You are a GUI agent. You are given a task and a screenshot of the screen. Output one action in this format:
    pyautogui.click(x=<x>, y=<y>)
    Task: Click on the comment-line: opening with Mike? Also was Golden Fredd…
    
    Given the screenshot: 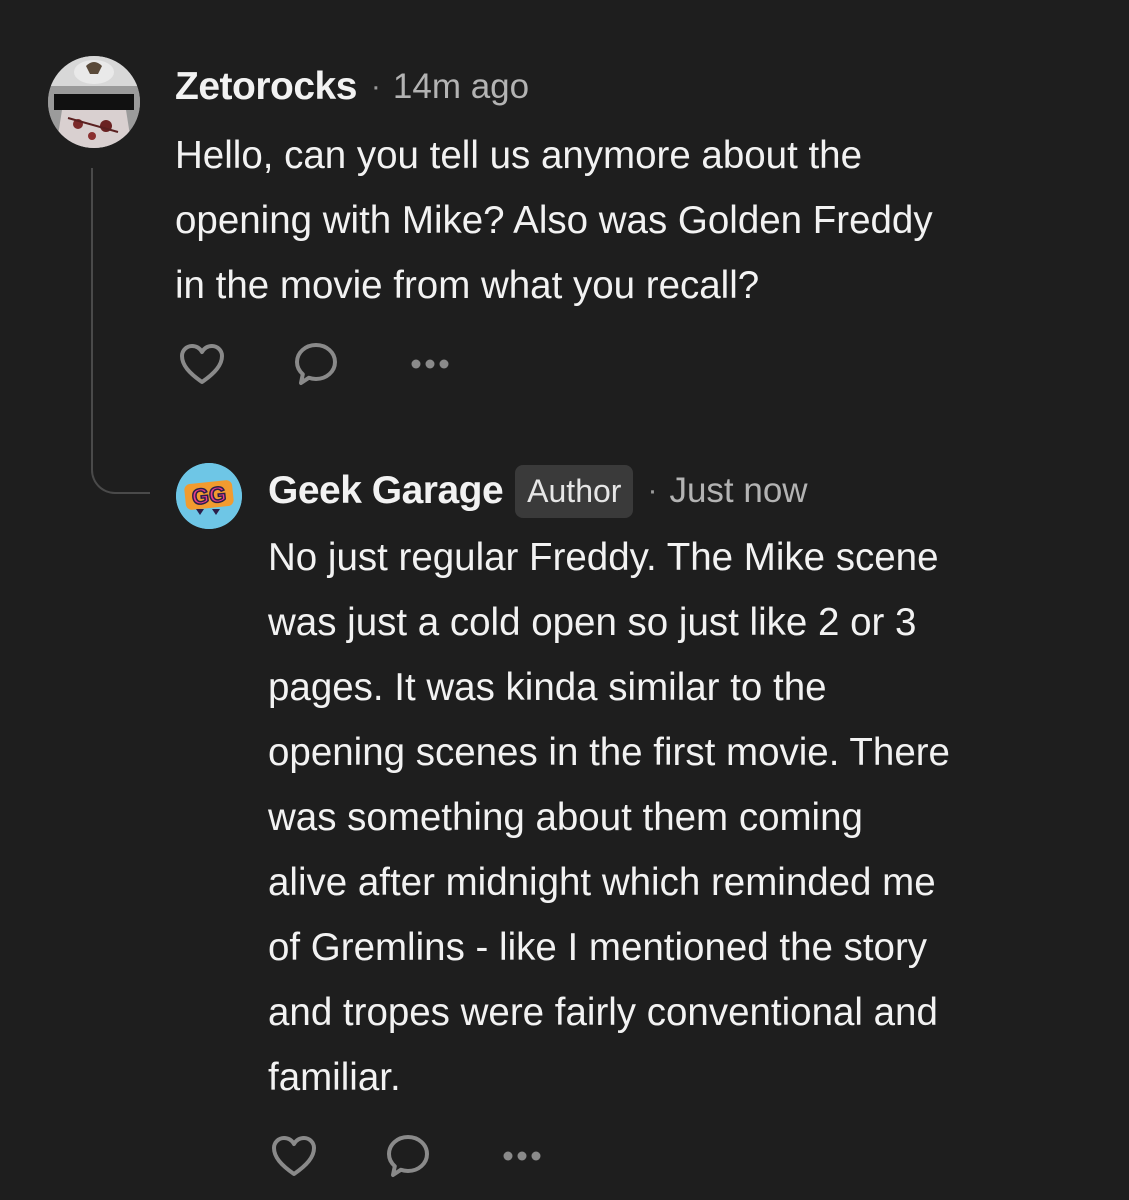 What is the action you would take?
    pyautogui.click(x=554, y=220)
    